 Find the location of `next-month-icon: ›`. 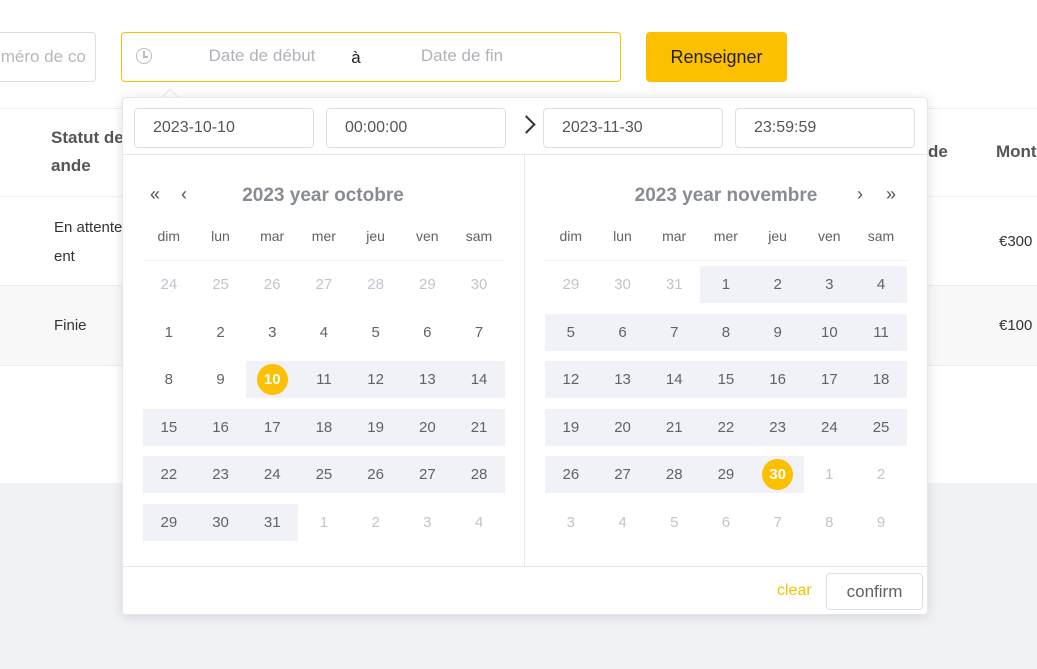

next-month-icon: › is located at coordinates (860, 194).